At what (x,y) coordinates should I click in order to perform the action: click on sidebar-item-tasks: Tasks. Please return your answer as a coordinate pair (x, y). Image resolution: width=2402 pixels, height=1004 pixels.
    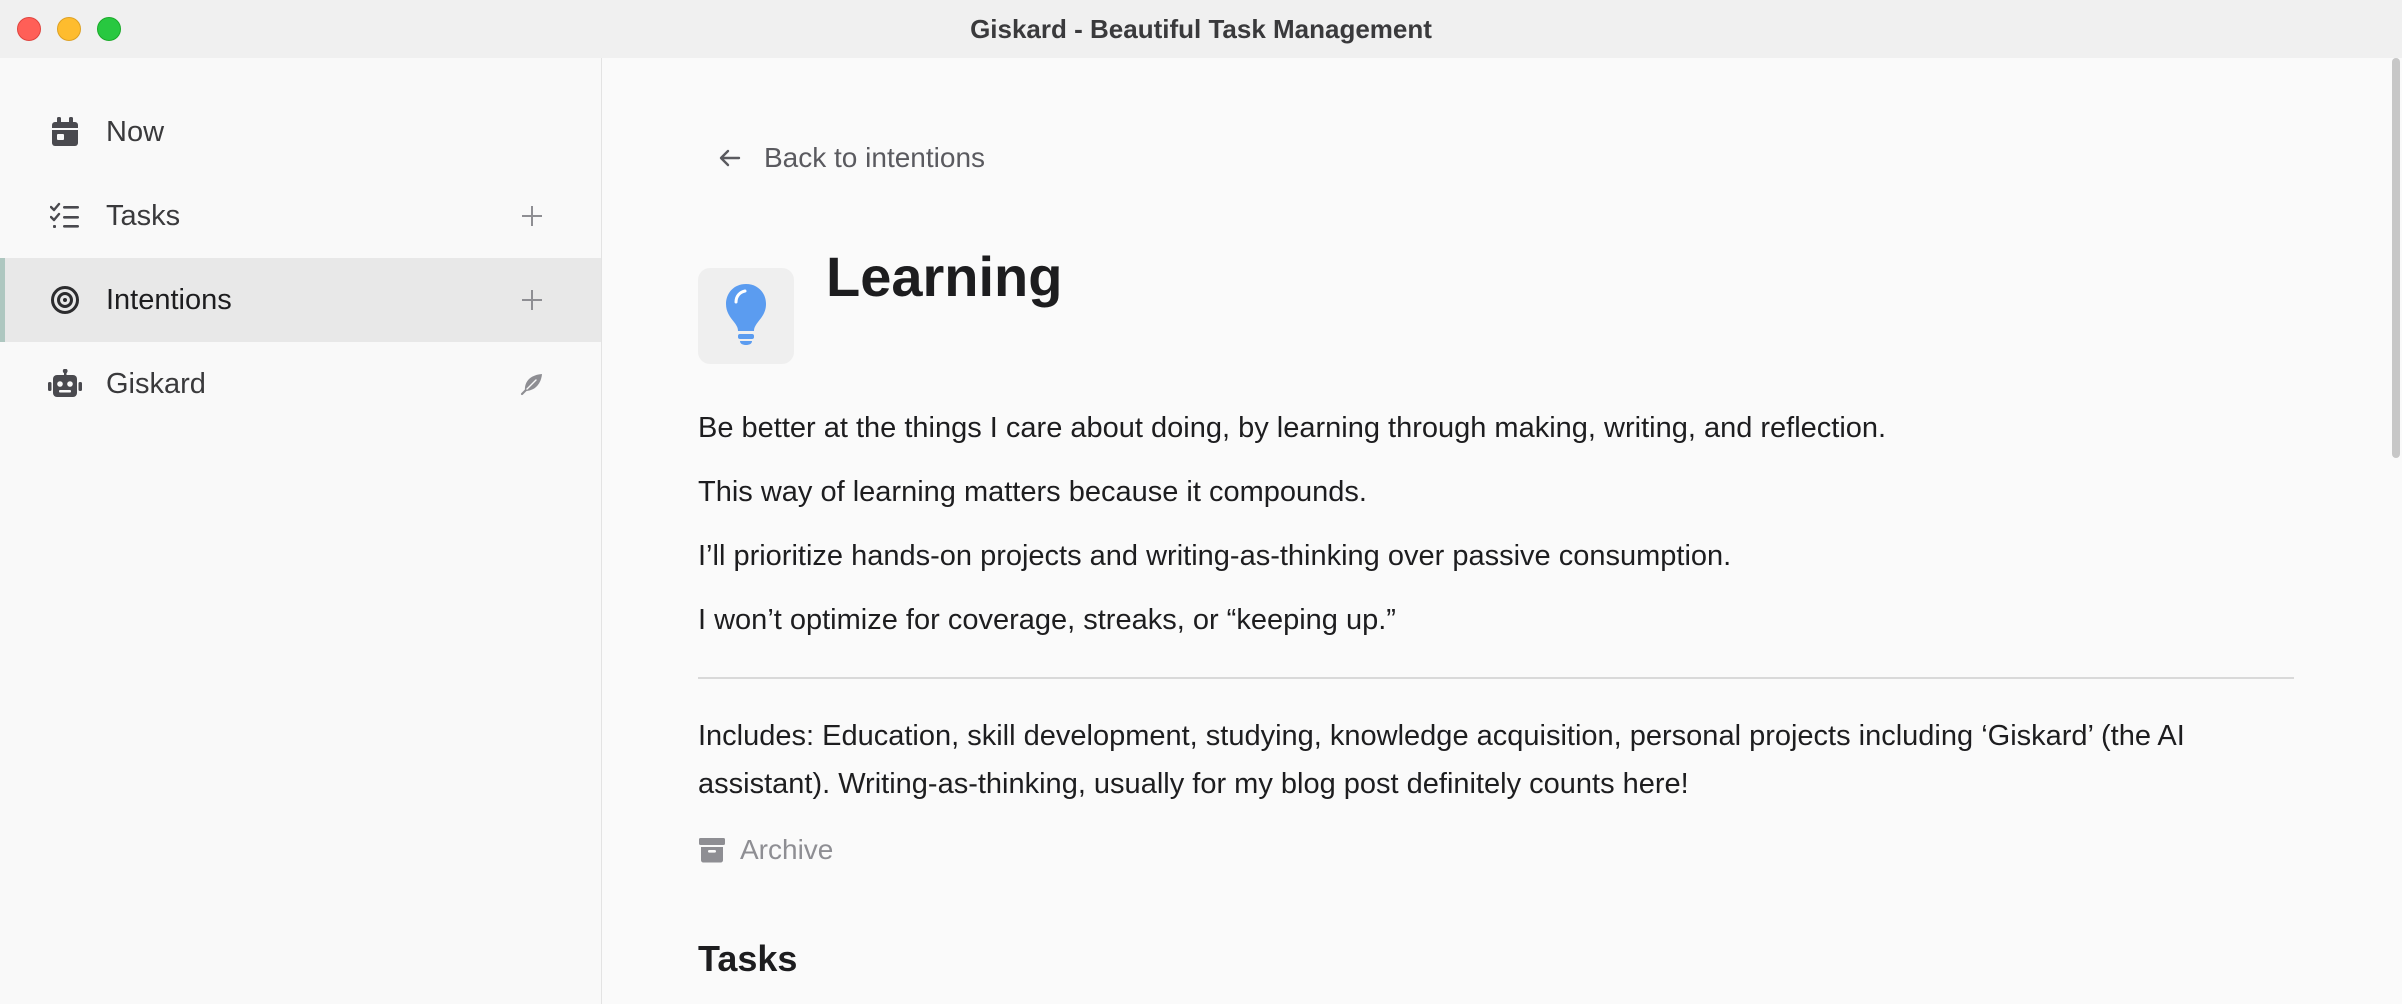
    Looking at the image, I should click on (300, 216).